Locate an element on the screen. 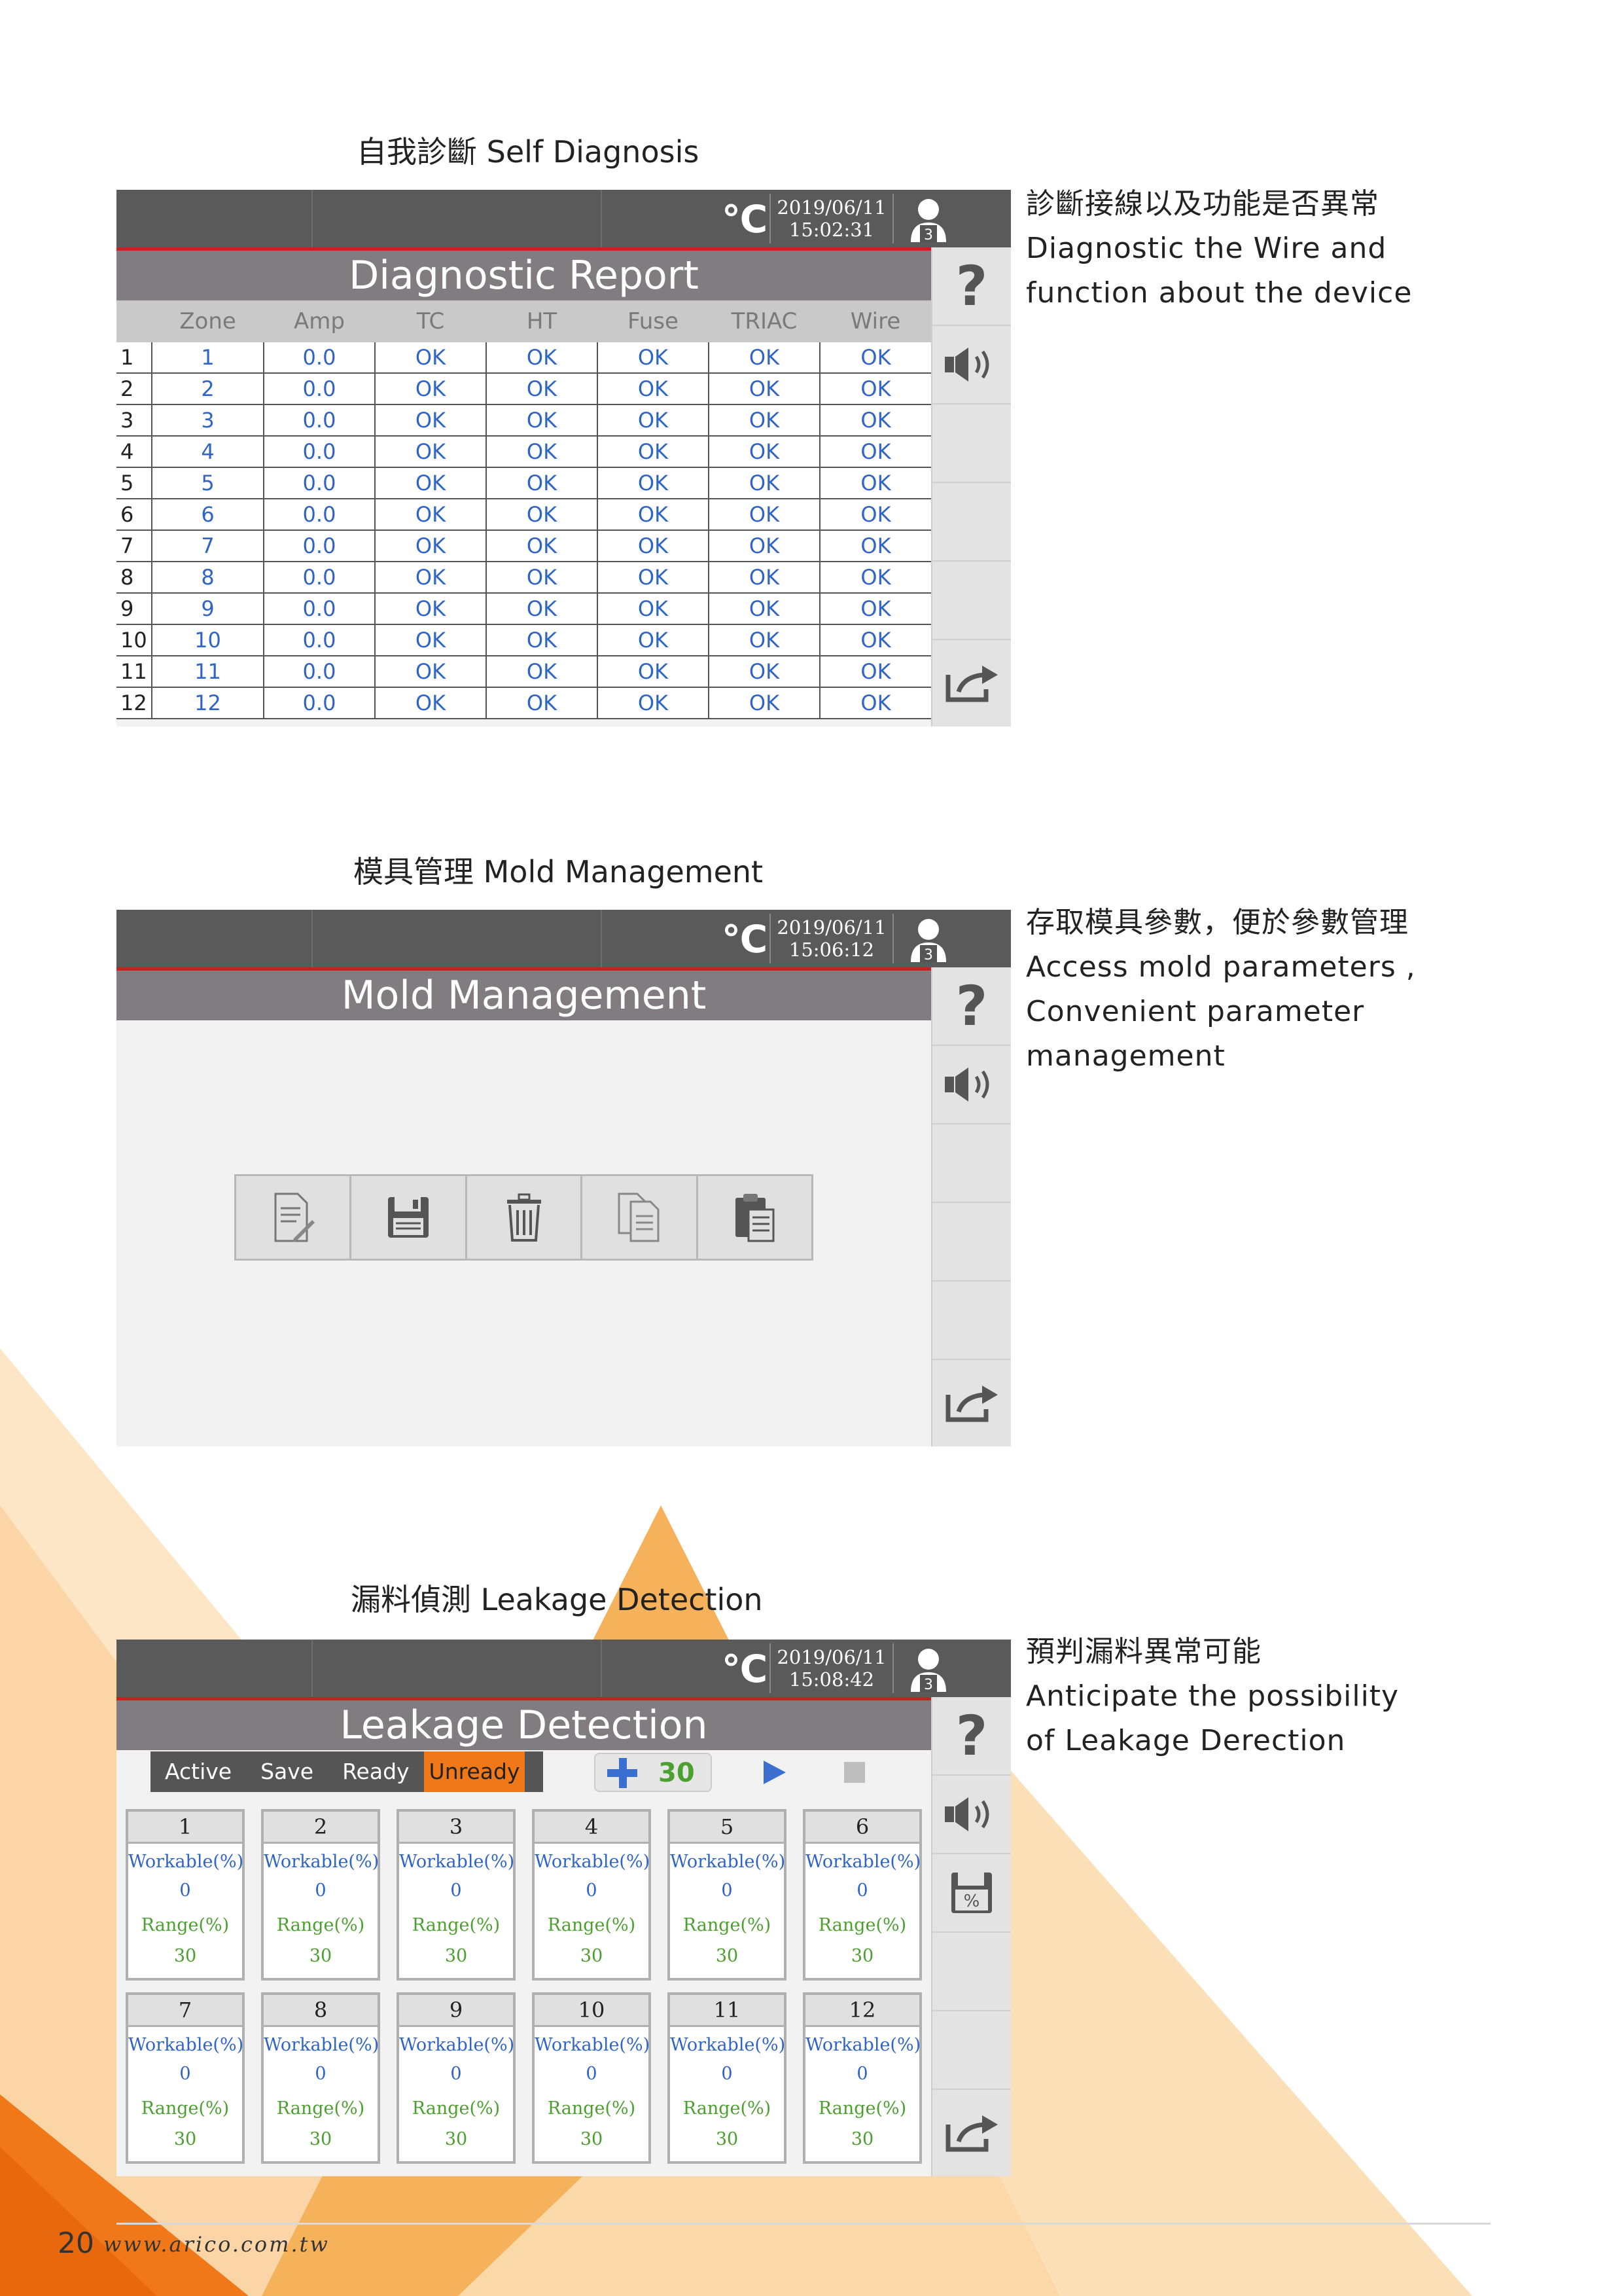 The width and height of the screenshot is (1624, 2296). status-ready: Ready is located at coordinates (375, 1771).